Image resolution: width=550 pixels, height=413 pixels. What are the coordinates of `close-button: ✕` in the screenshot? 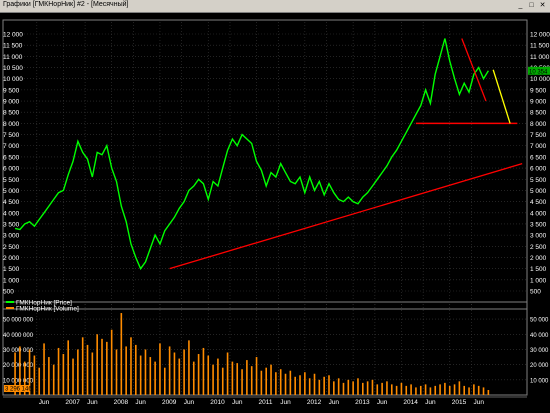 It's located at (542, 5).